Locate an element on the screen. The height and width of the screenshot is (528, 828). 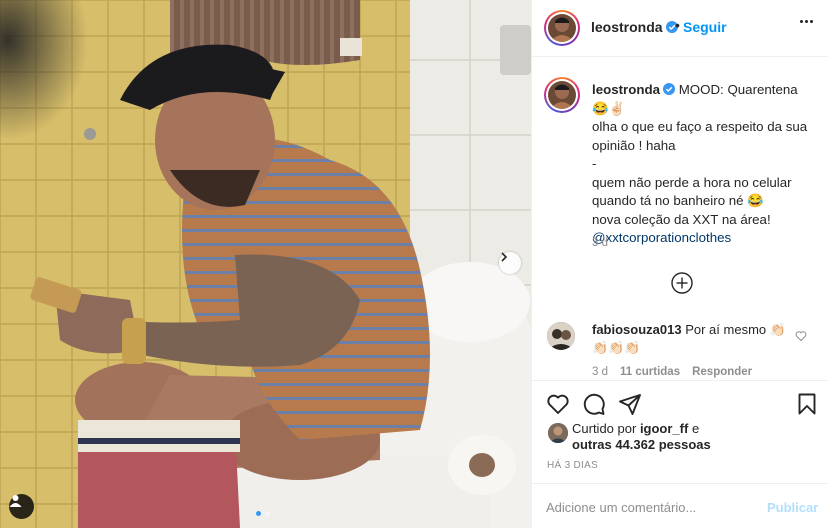
liker-avatar is located at coordinates (558, 433).